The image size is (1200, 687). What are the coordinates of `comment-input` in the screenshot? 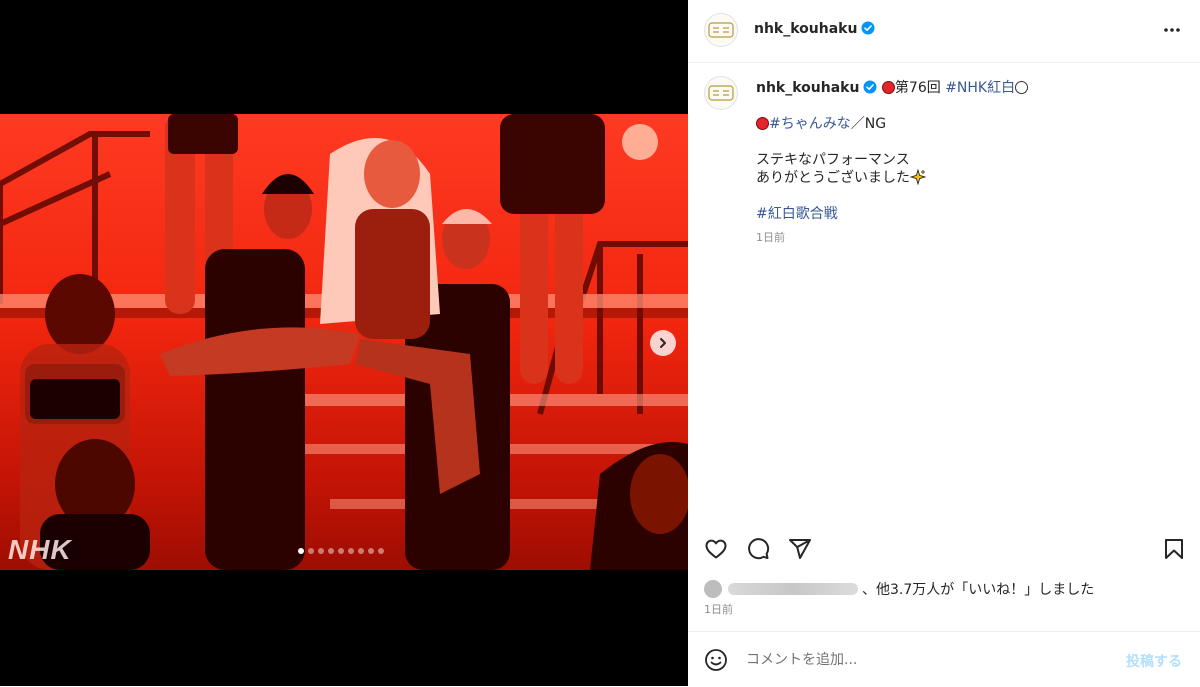 It's located at (926, 660).